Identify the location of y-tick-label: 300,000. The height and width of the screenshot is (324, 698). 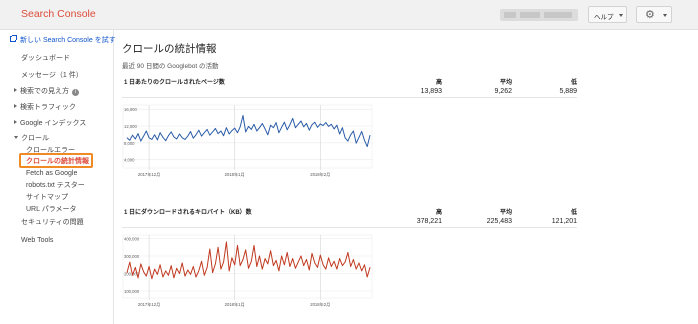
(132, 256).